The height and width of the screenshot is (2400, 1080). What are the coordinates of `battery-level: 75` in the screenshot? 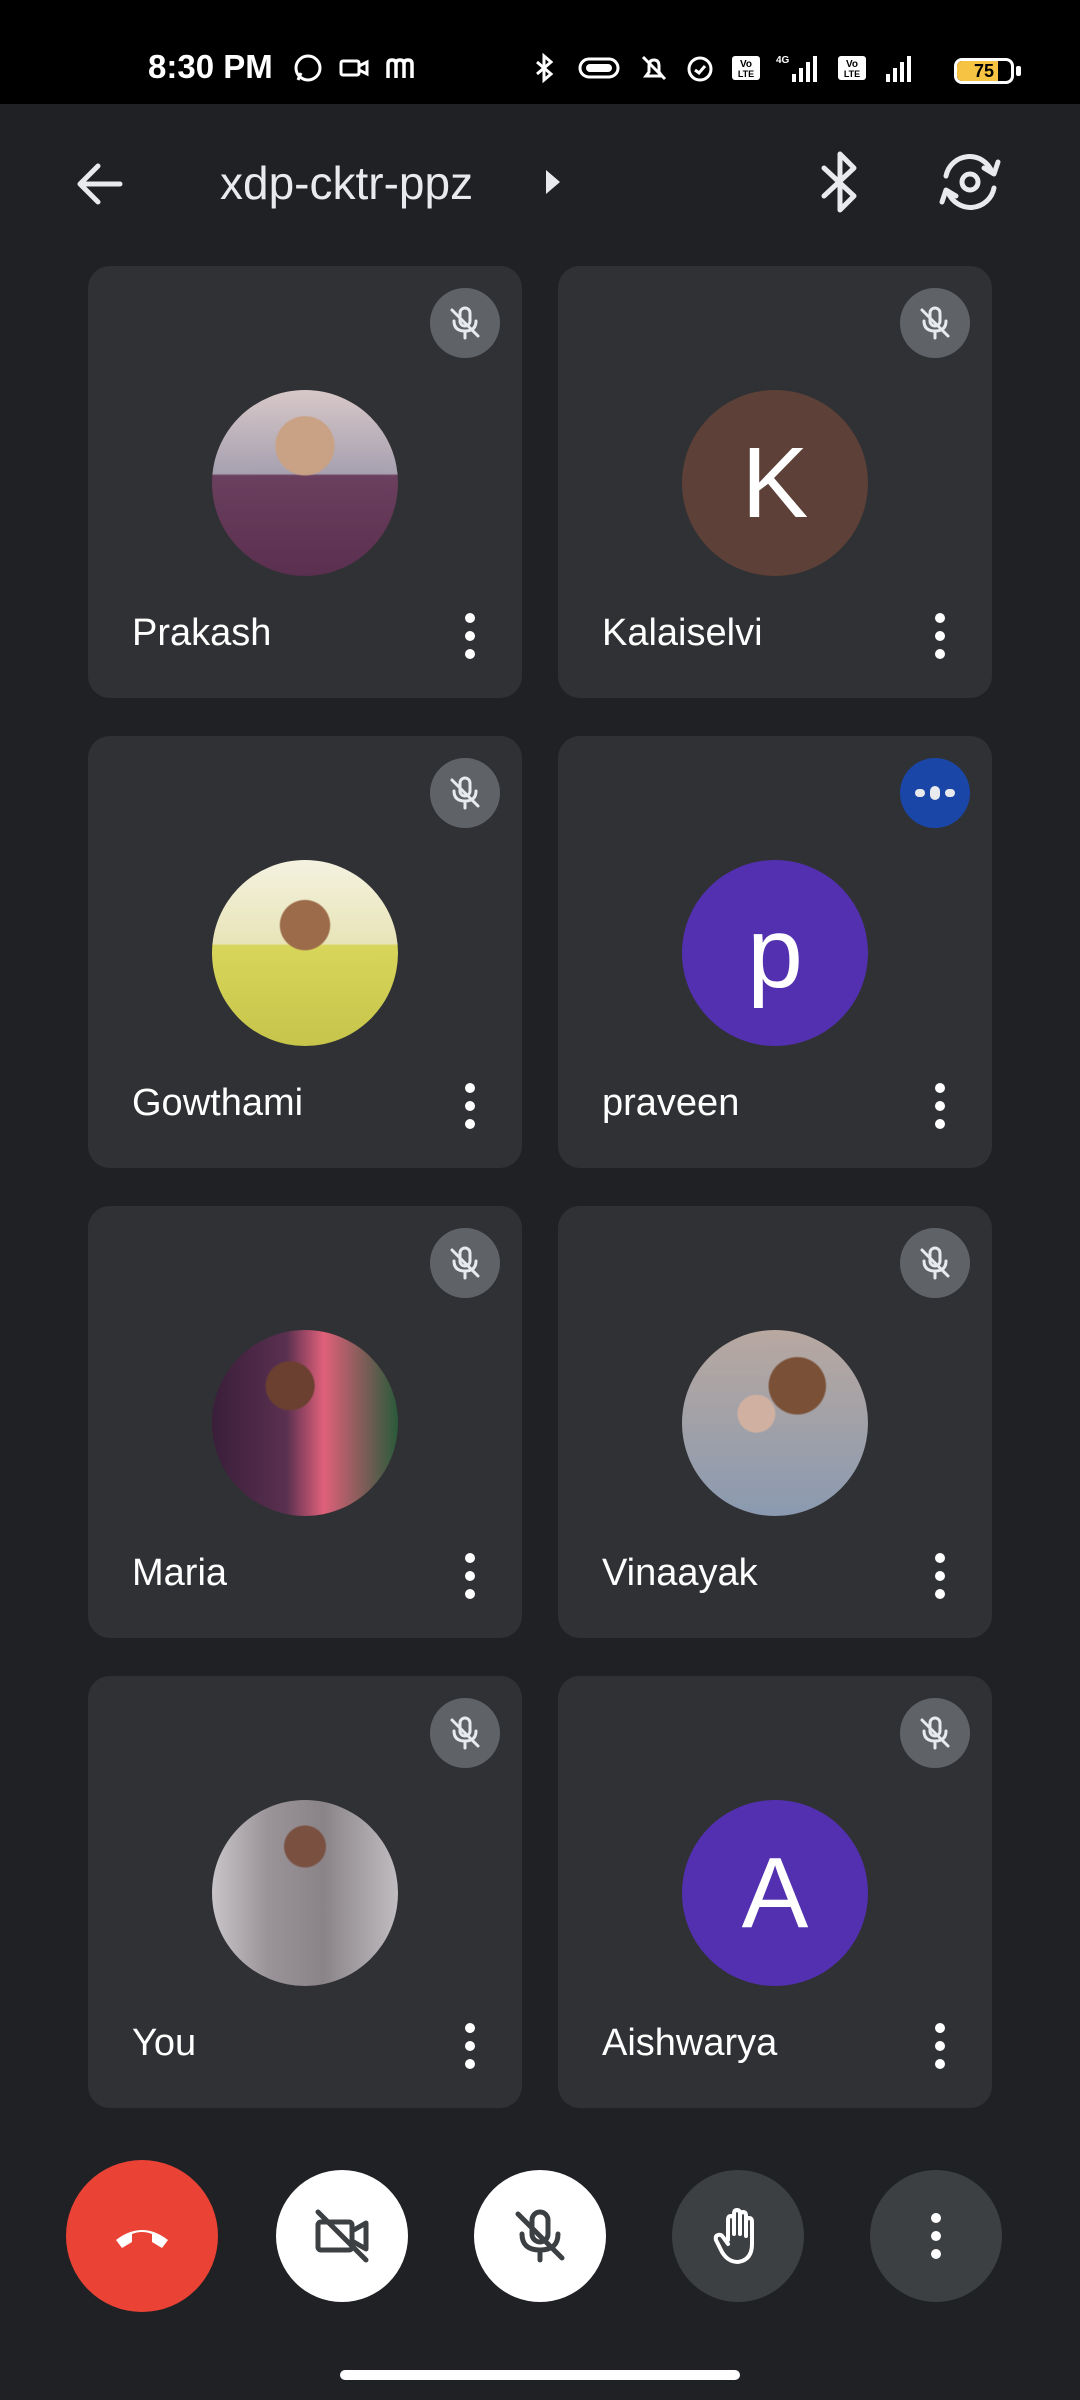 It's located at (984, 71).